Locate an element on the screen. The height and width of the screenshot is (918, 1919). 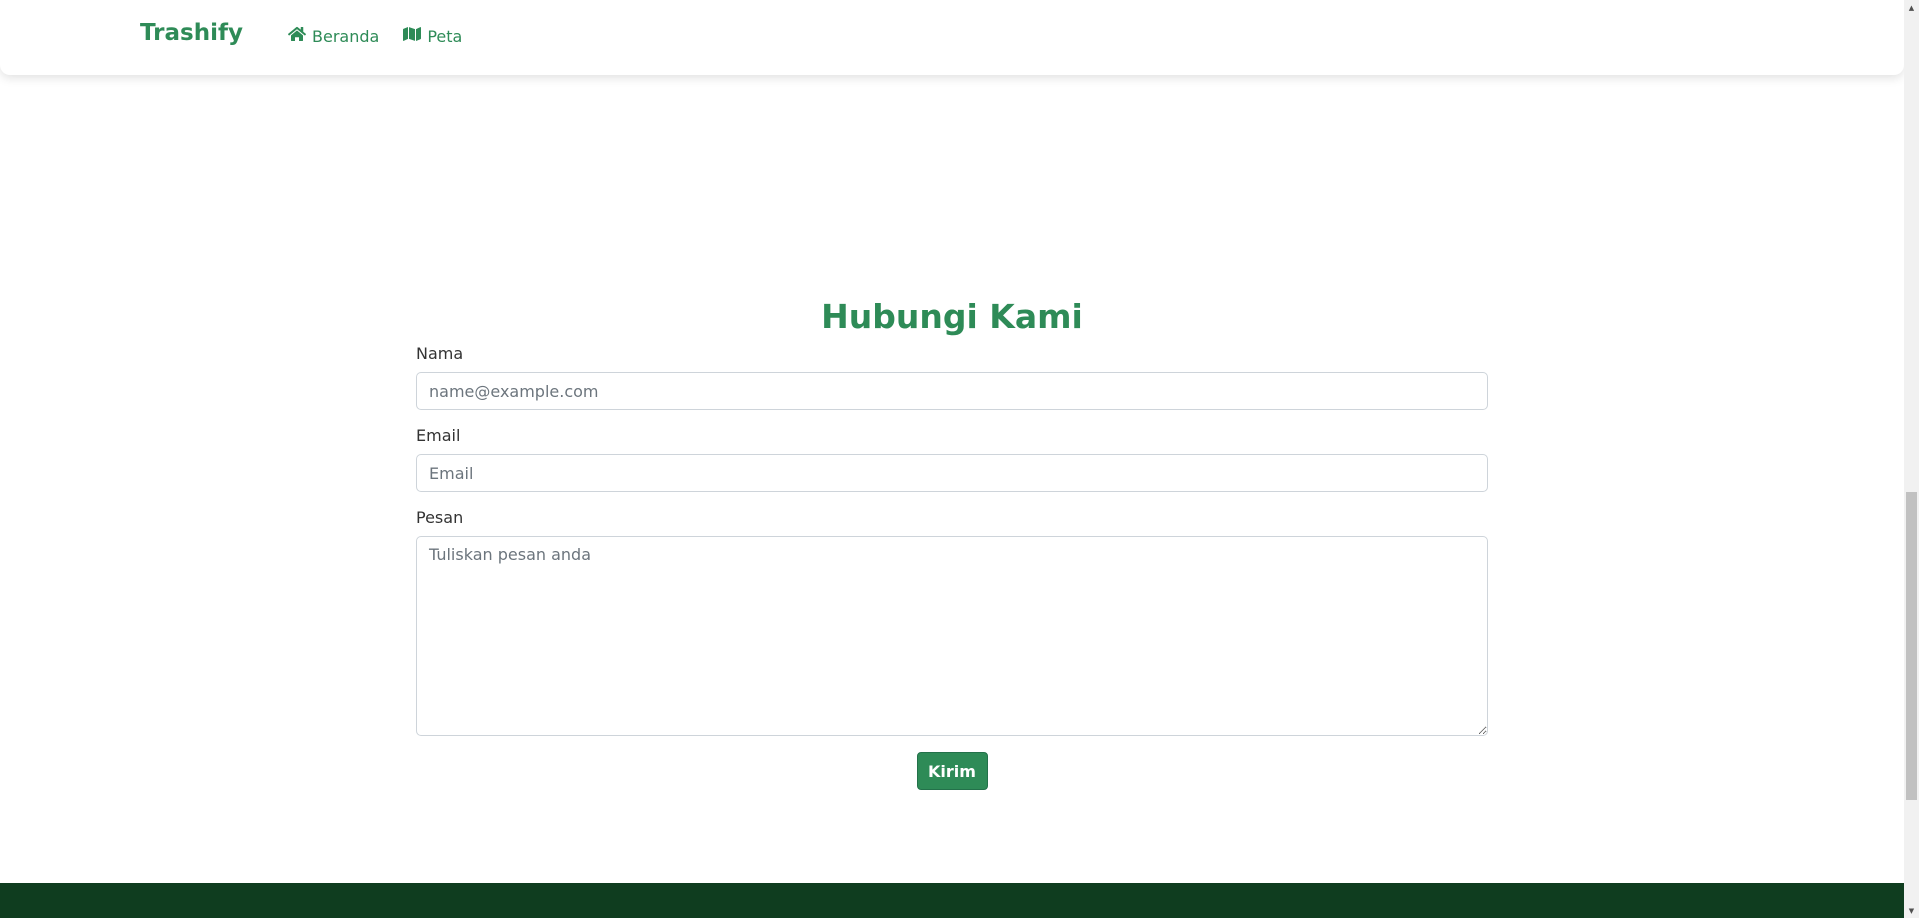
scroll-down-arrow-icon: ▼ is located at coordinates (1911, 910).